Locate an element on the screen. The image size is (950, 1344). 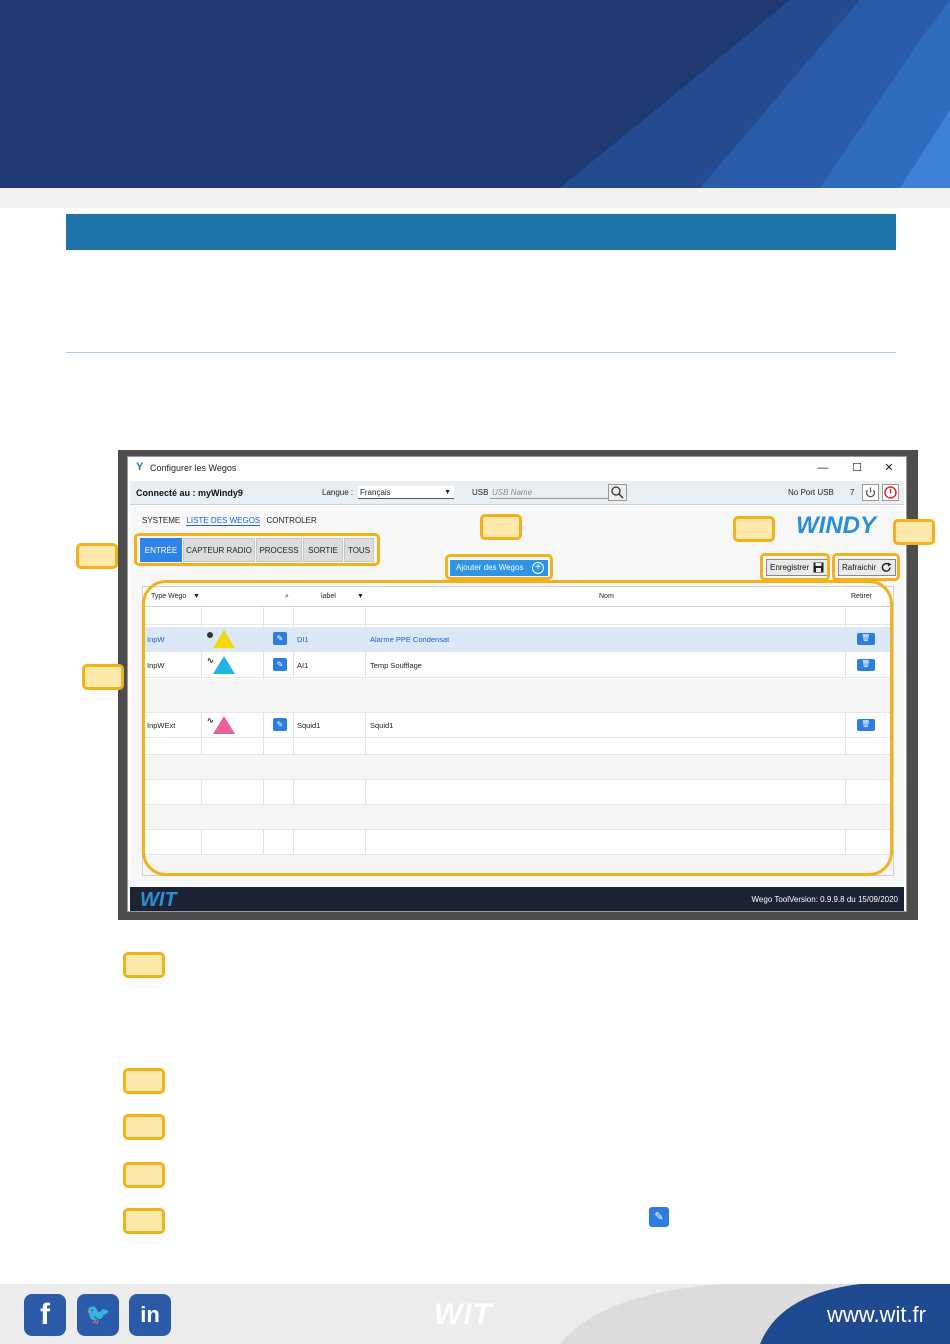
window-title: Configurer les Wegos is located at coordinates (193, 468).